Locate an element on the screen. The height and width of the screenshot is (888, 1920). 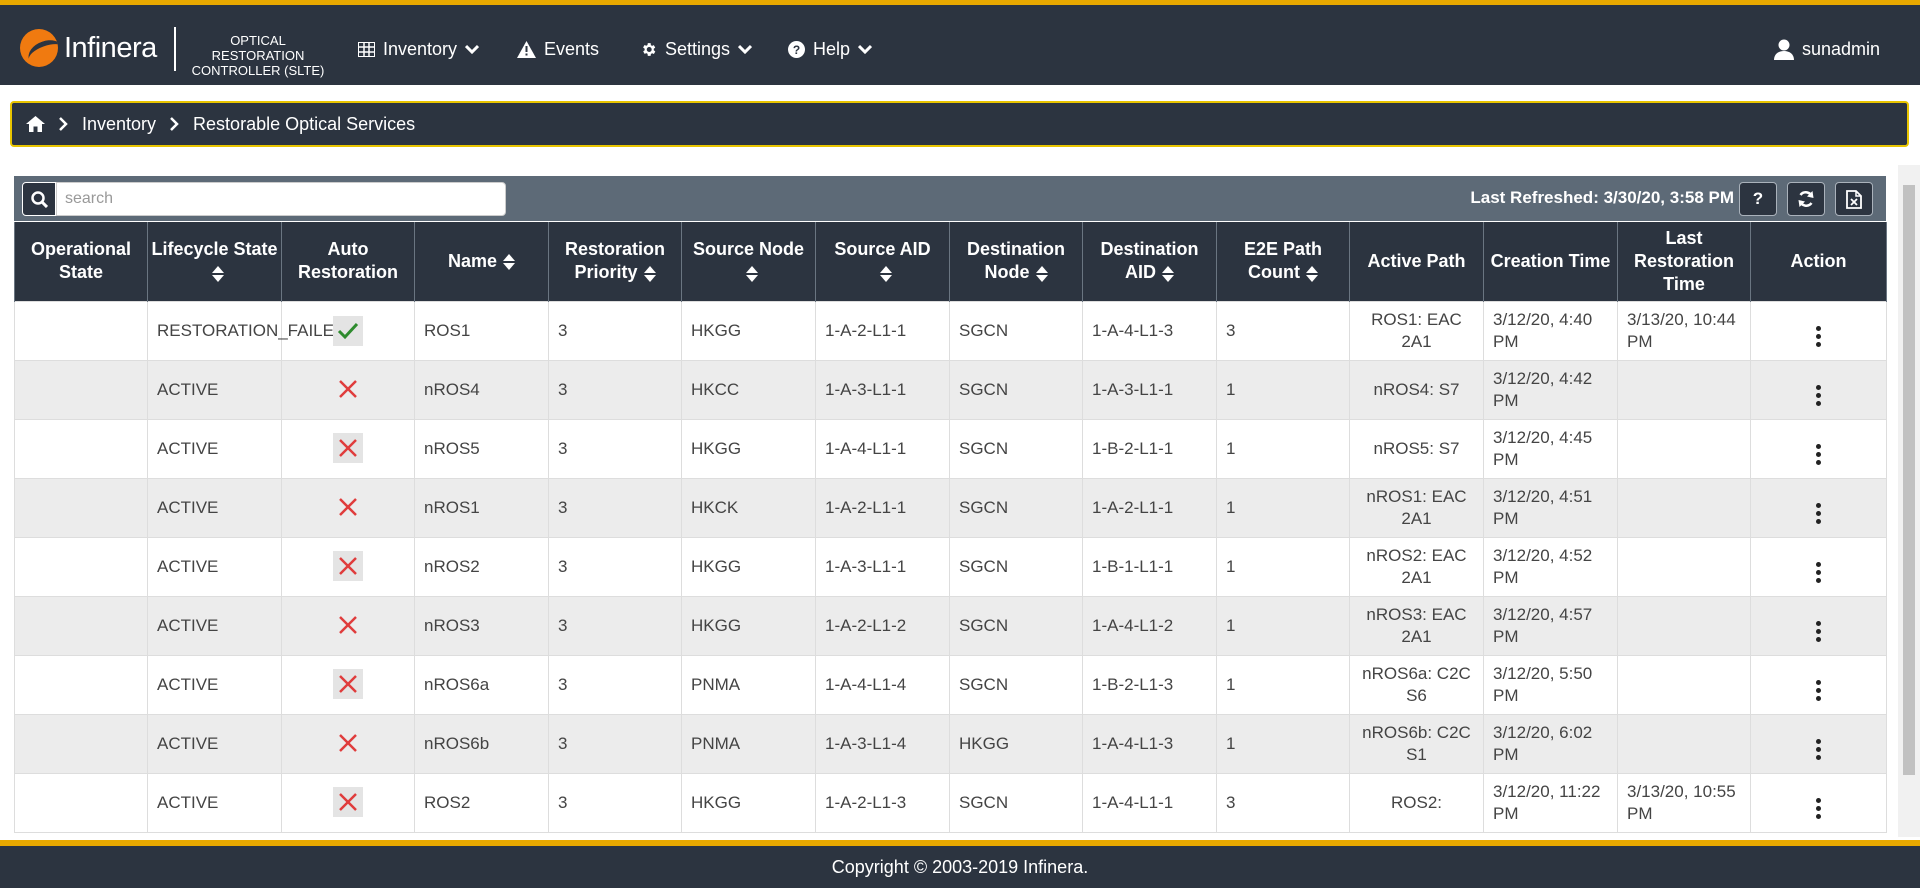
cell-destination-aid: 1-A-4-L1-3 is located at coordinates (1149, 743).